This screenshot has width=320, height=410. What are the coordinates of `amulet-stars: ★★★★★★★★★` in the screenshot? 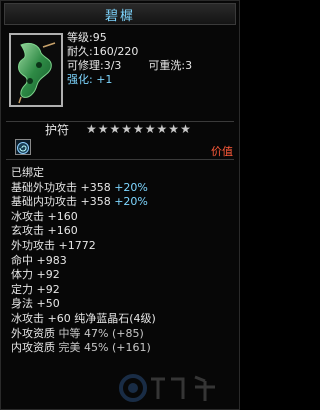 It's located at (139, 129).